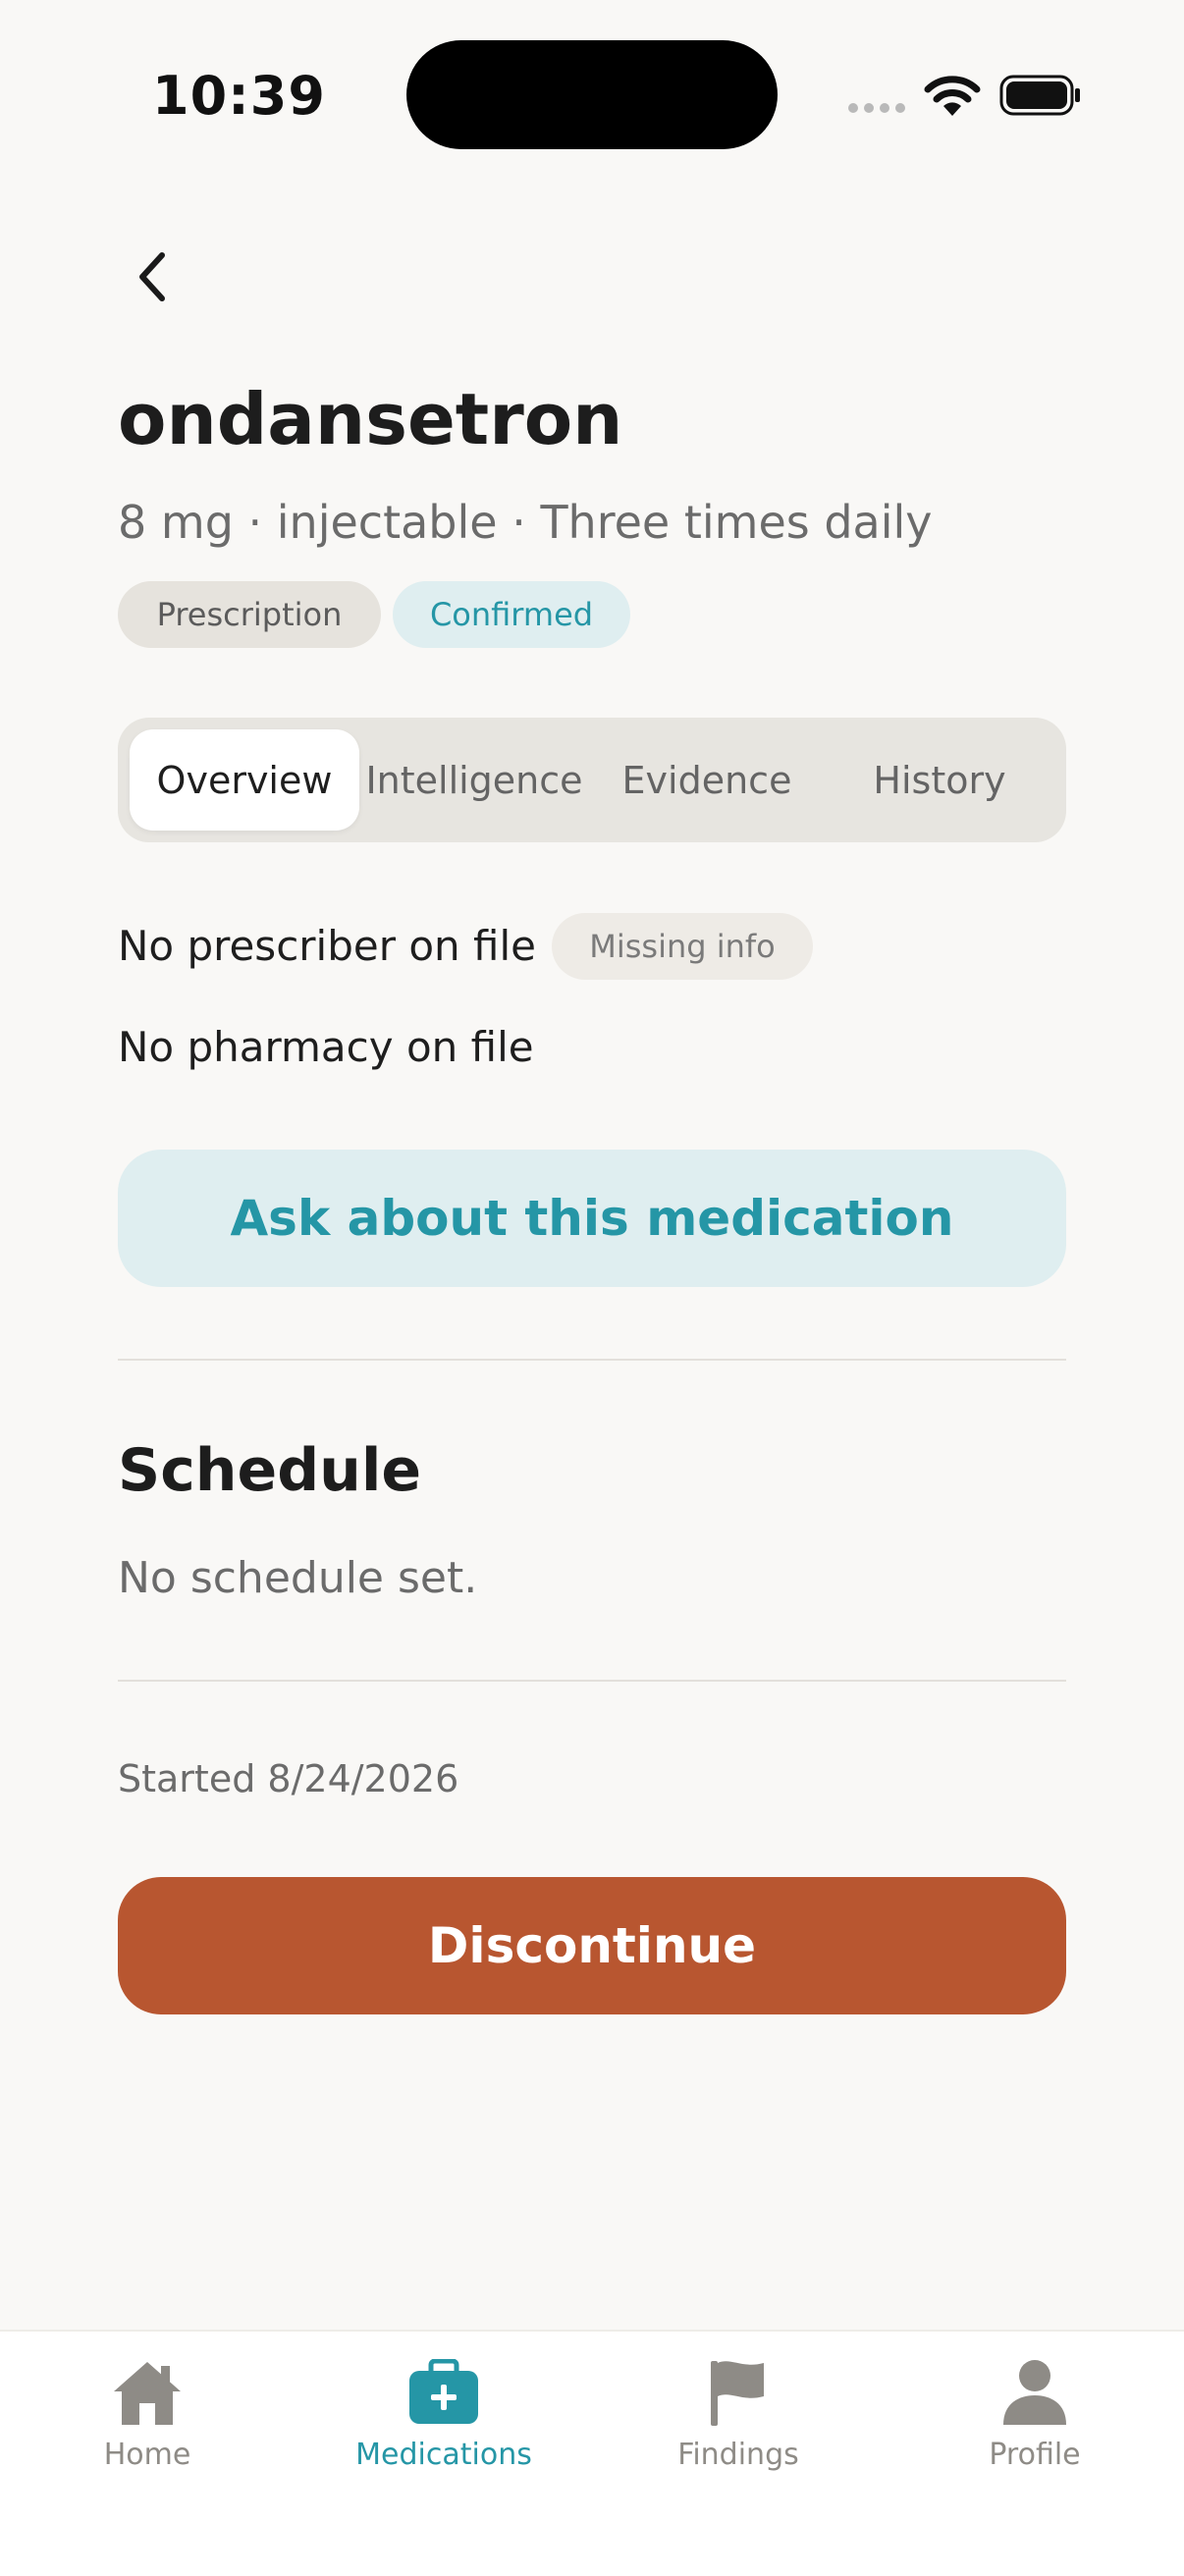 This screenshot has width=1184, height=2576. Describe the element at coordinates (592, 2453) in the screenshot. I see `bottom-tab-bar: Home Medications Findings Profile` at that location.